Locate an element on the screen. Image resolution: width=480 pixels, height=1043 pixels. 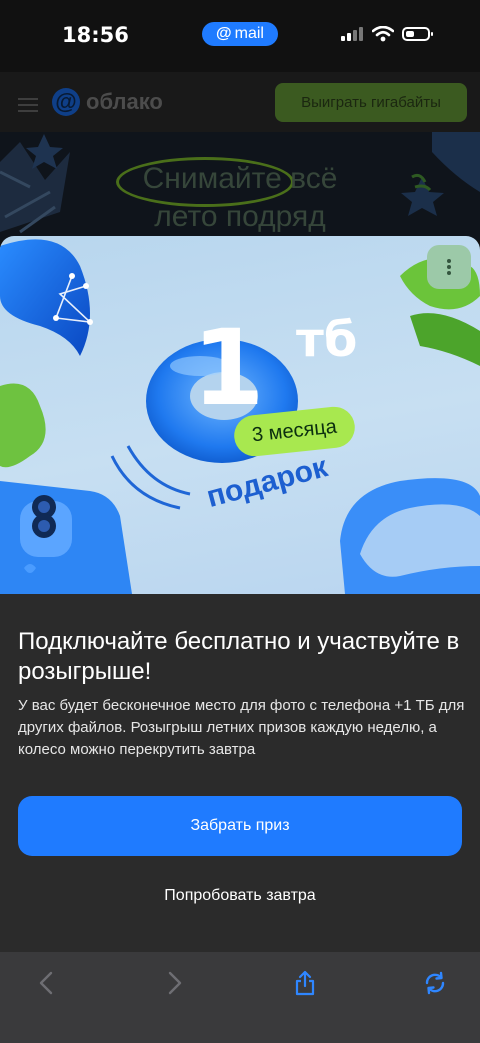
refresh-icon is located at coordinates (435, 983).